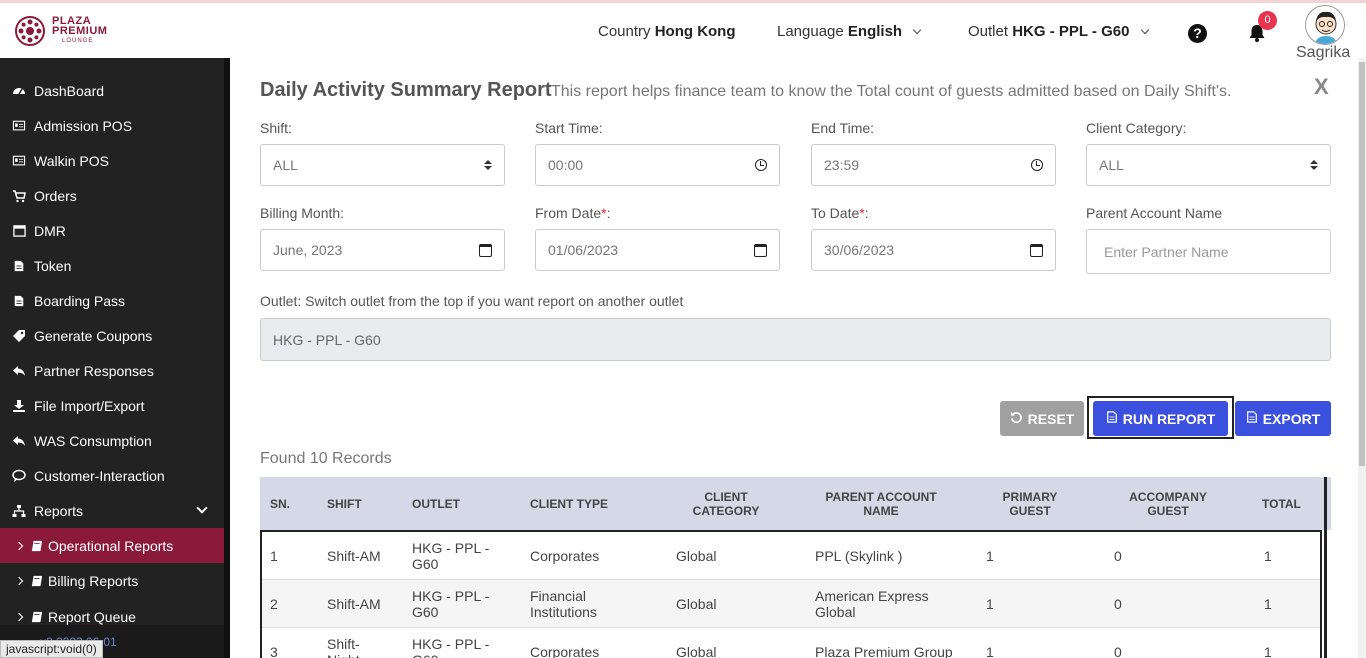 The width and height of the screenshot is (1366, 658). What do you see at coordinates (83, 125) in the screenshot?
I see `sidebar-item-label: Admission POS` at bounding box center [83, 125].